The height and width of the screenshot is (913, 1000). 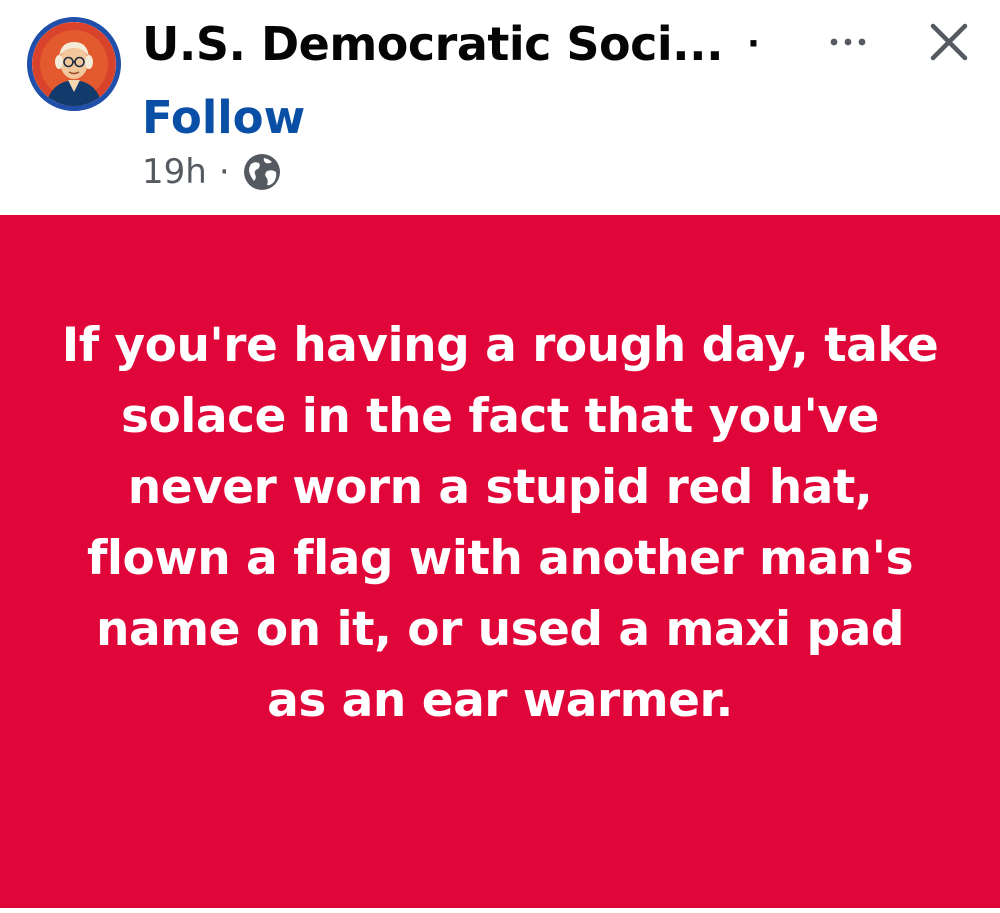 I want to click on page-avatar, so click(x=74, y=64).